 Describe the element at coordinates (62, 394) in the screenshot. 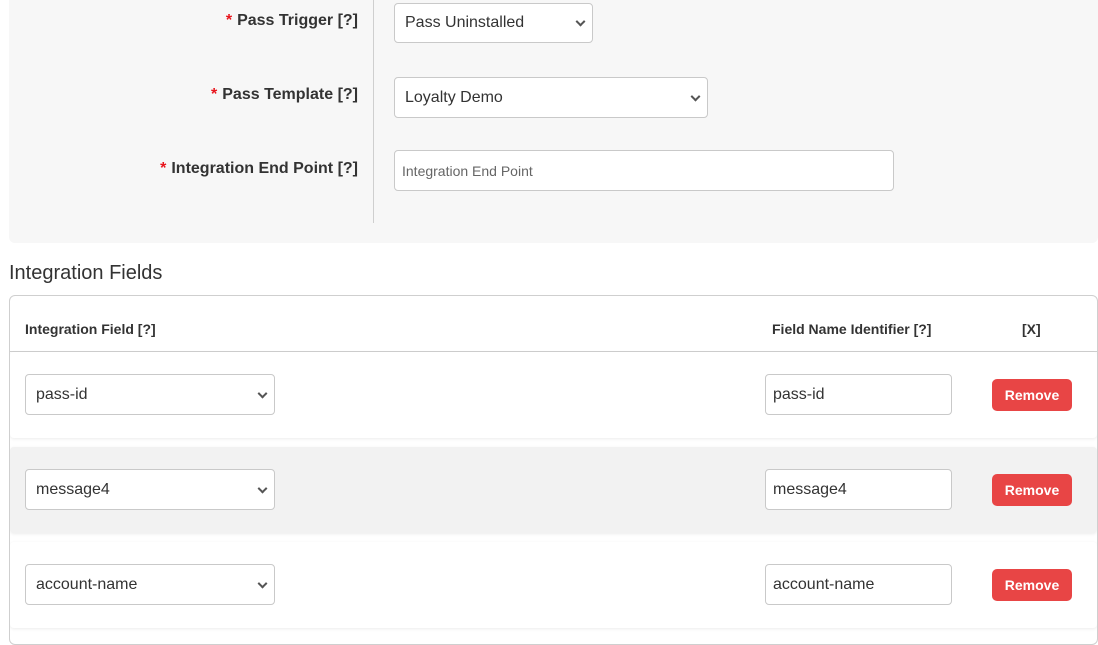

I see `integration-field-value: pass-id` at that location.